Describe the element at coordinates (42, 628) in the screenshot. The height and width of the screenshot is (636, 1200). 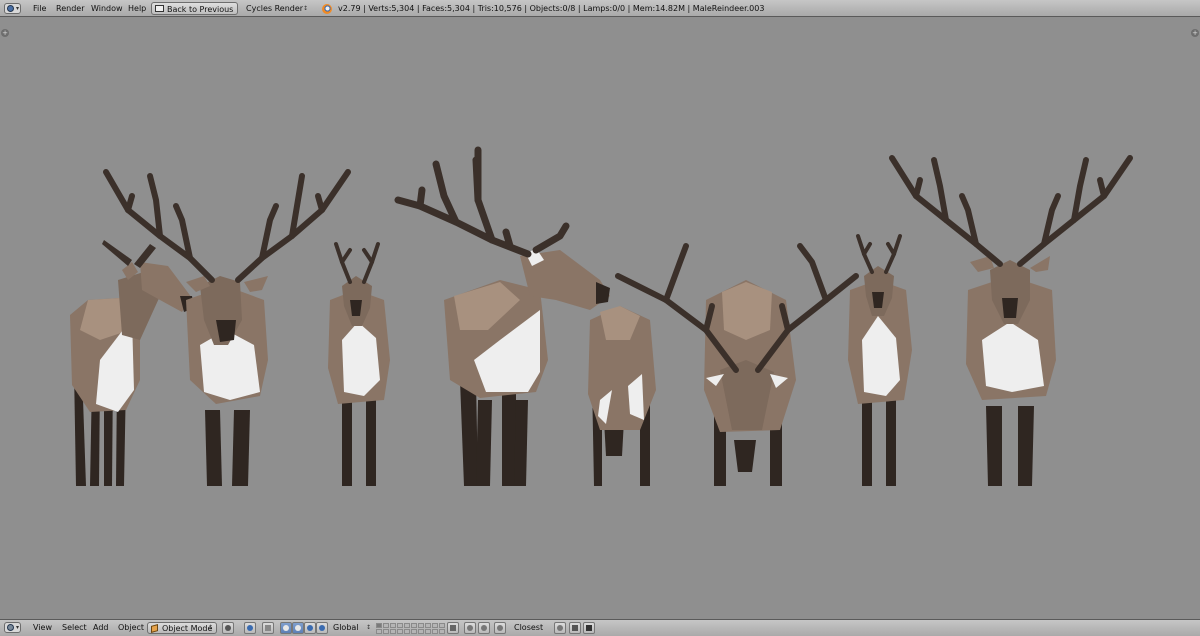
I see `menu-view: View` at that location.